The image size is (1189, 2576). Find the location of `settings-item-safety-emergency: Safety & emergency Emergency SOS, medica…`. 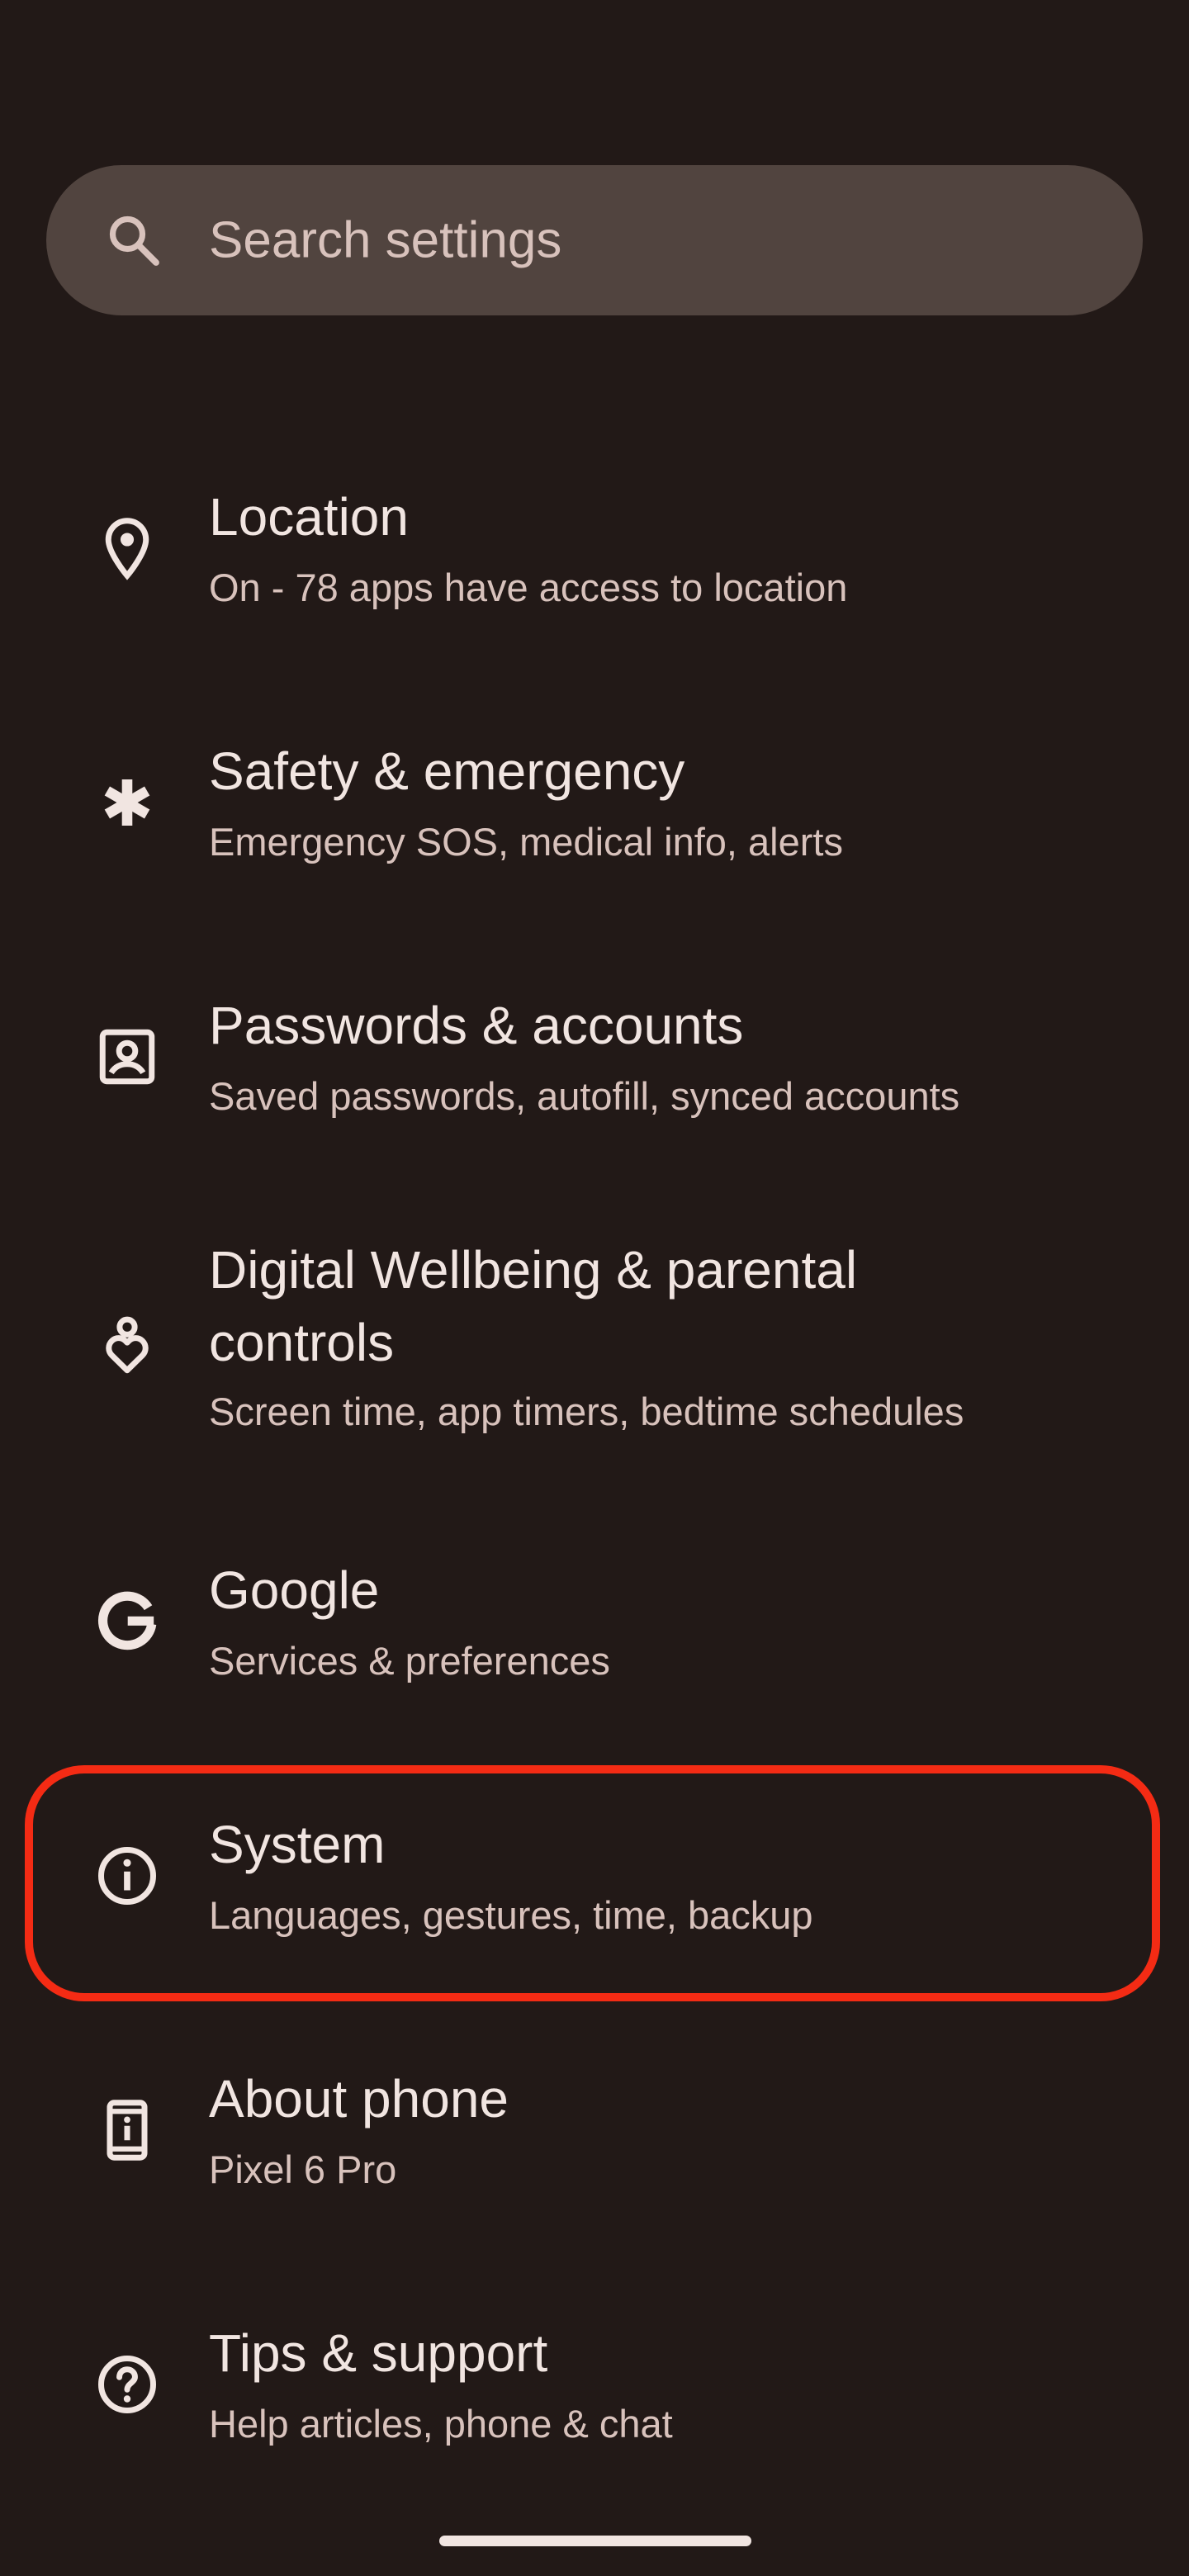

settings-item-safety-emergency: Safety & emergency Emergency SOS, medica… is located at coordinates (594, 815).